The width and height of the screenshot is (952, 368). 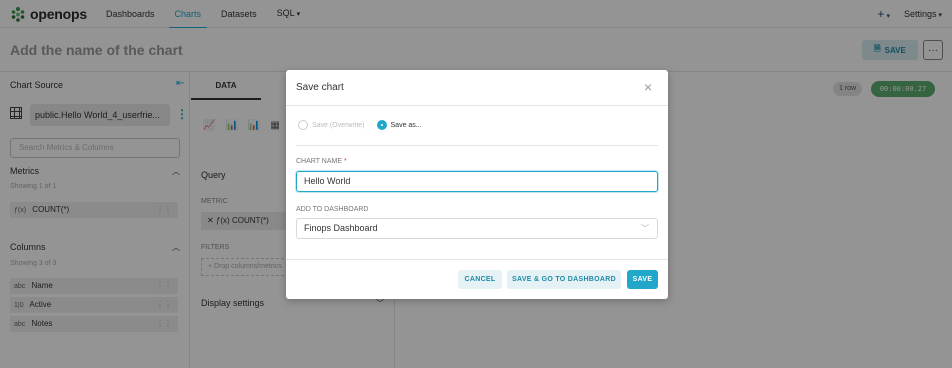 I want to click on chart-name-label: CHART NAME *, so click(x=321, y=161).